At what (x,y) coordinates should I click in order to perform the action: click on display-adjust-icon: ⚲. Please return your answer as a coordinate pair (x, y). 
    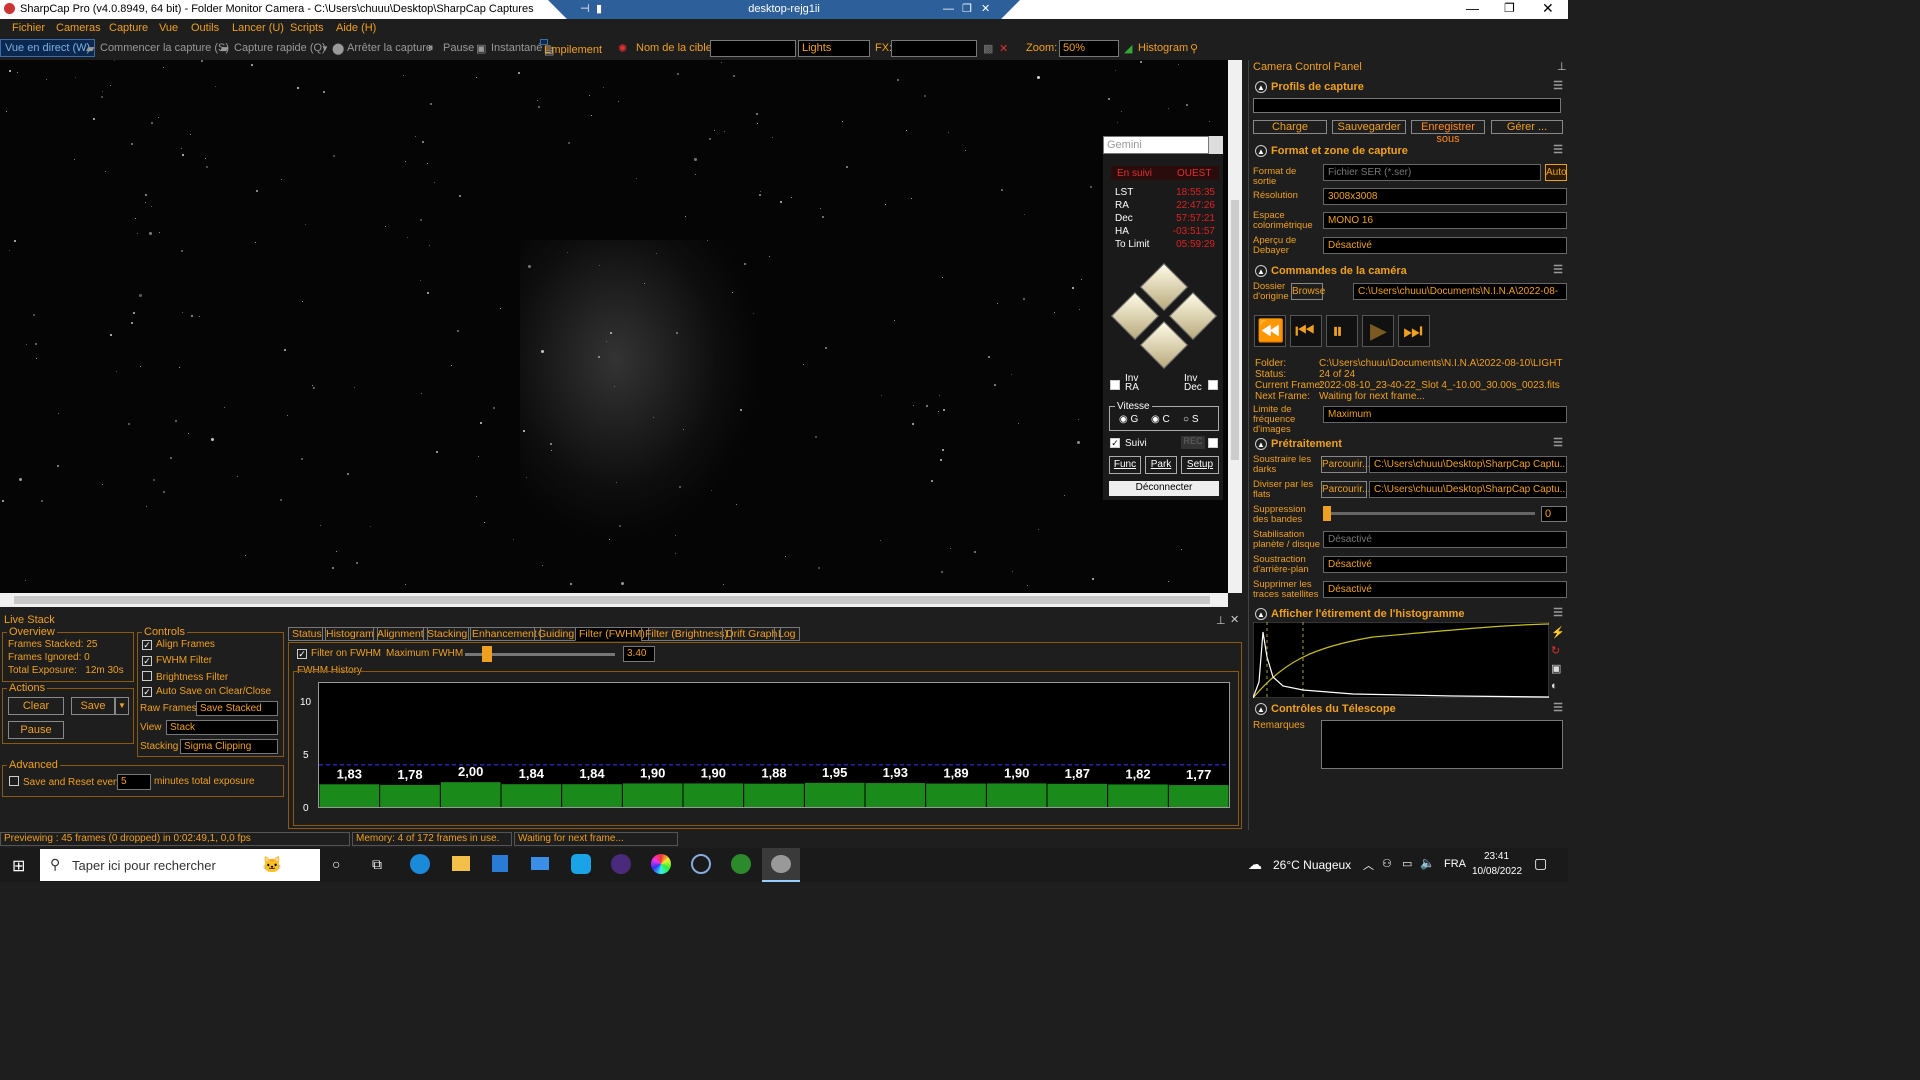
    Looking at the image, I should click on (1194, 48).